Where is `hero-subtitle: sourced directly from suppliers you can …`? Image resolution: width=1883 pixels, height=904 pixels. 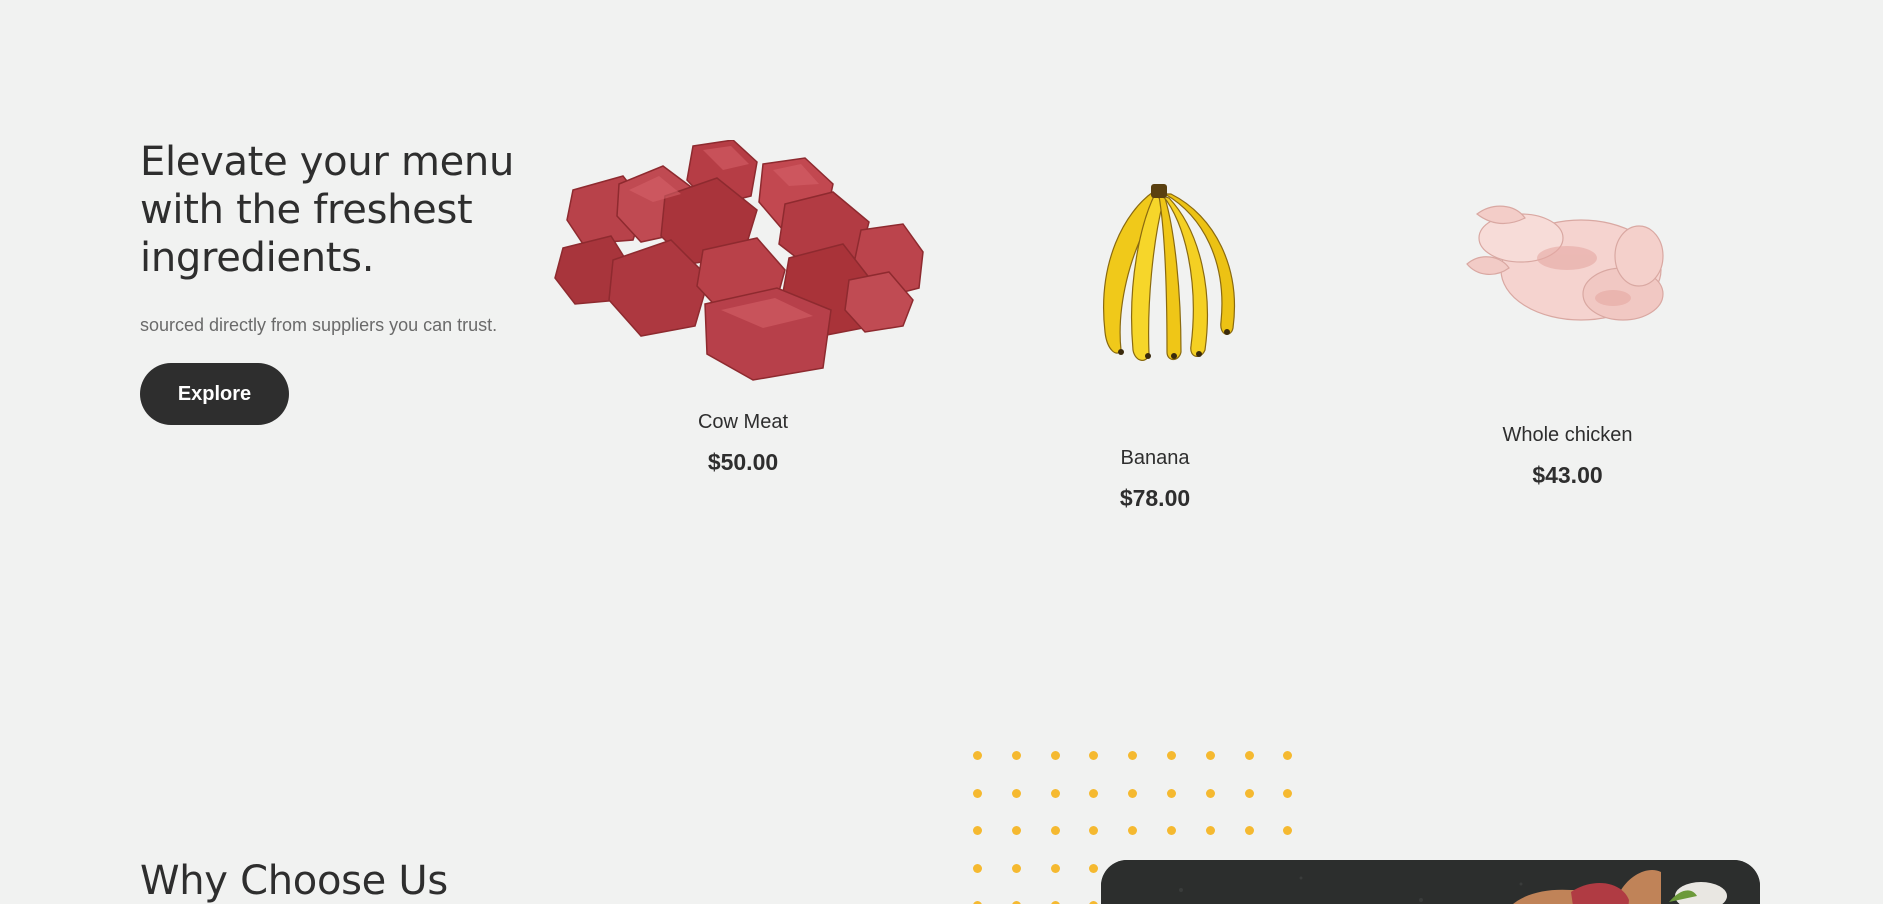
hero-subtitle: sourced directly from suppliers you can … is located at coordinates (319, 325).